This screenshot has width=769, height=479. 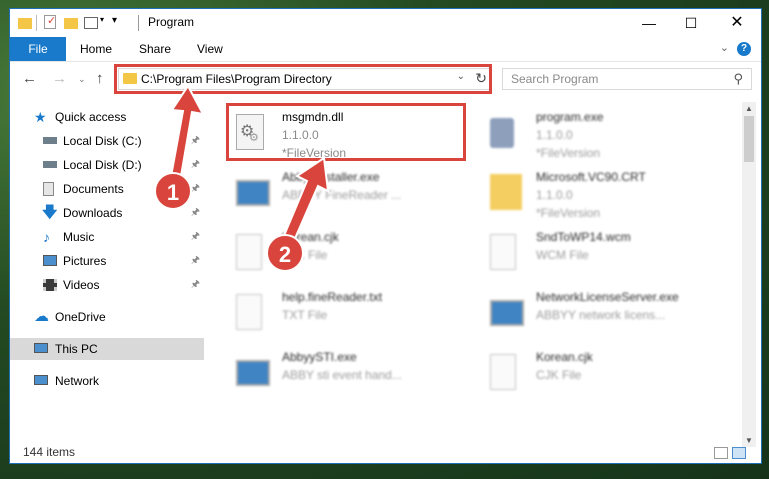 I want to click on callout-arrows, so click(x=249, y=164).